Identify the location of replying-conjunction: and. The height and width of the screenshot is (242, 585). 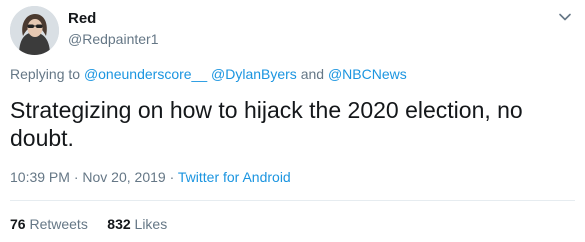
(312, 74).